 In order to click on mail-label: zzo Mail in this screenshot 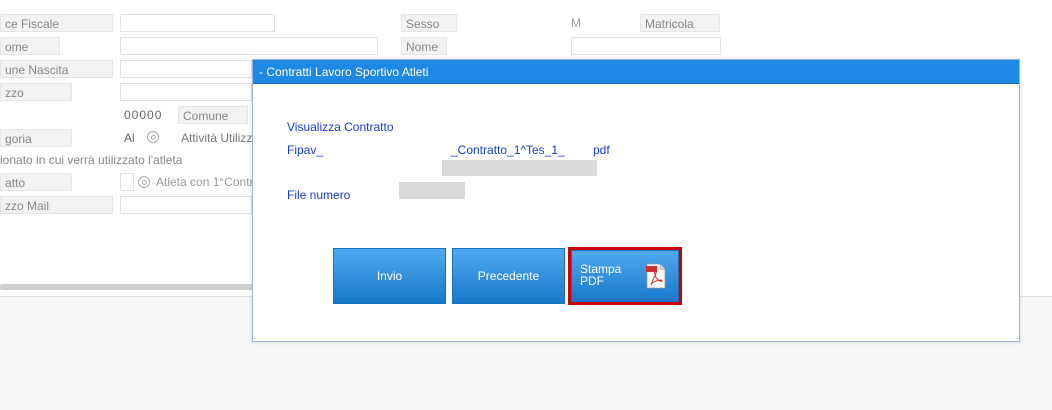, I will do `click(56, 205)`.